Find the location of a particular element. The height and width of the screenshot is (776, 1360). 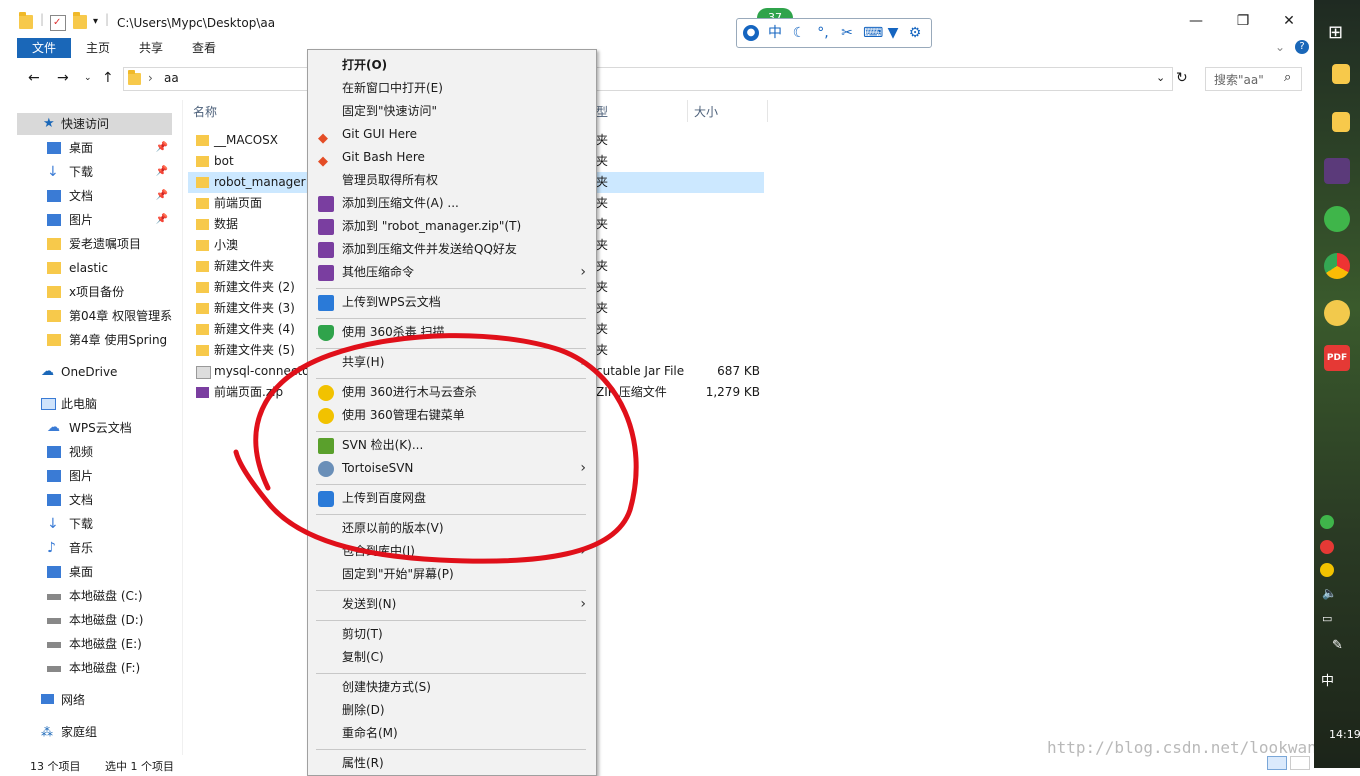

watermark: http://blog.csdn.net/lookwancc is located at coordinates (1191, 747).